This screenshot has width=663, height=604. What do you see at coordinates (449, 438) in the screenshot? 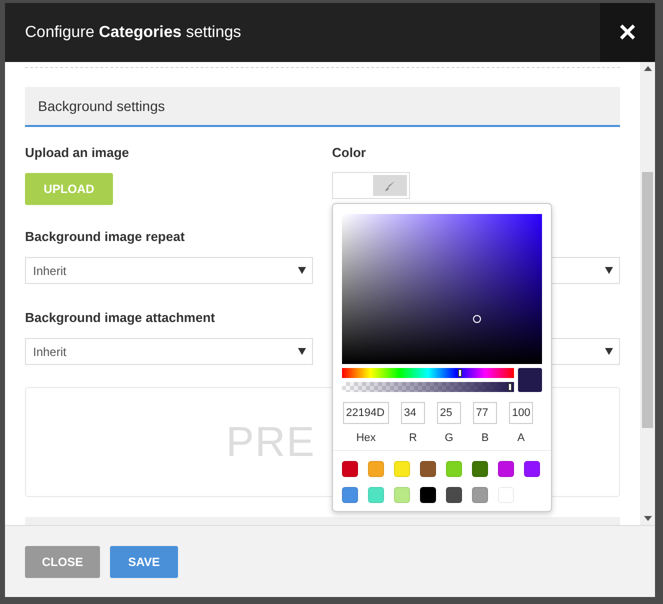
I see `input-label: G` at bounding box center [449, 438].